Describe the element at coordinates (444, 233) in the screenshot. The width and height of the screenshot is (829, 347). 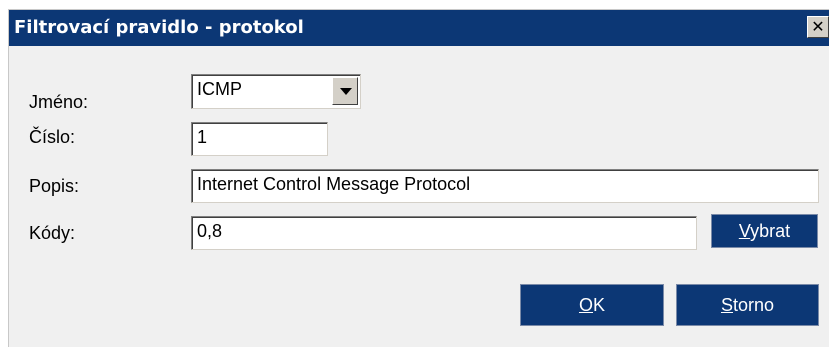
I see `codes-input: 0,8` at that location.